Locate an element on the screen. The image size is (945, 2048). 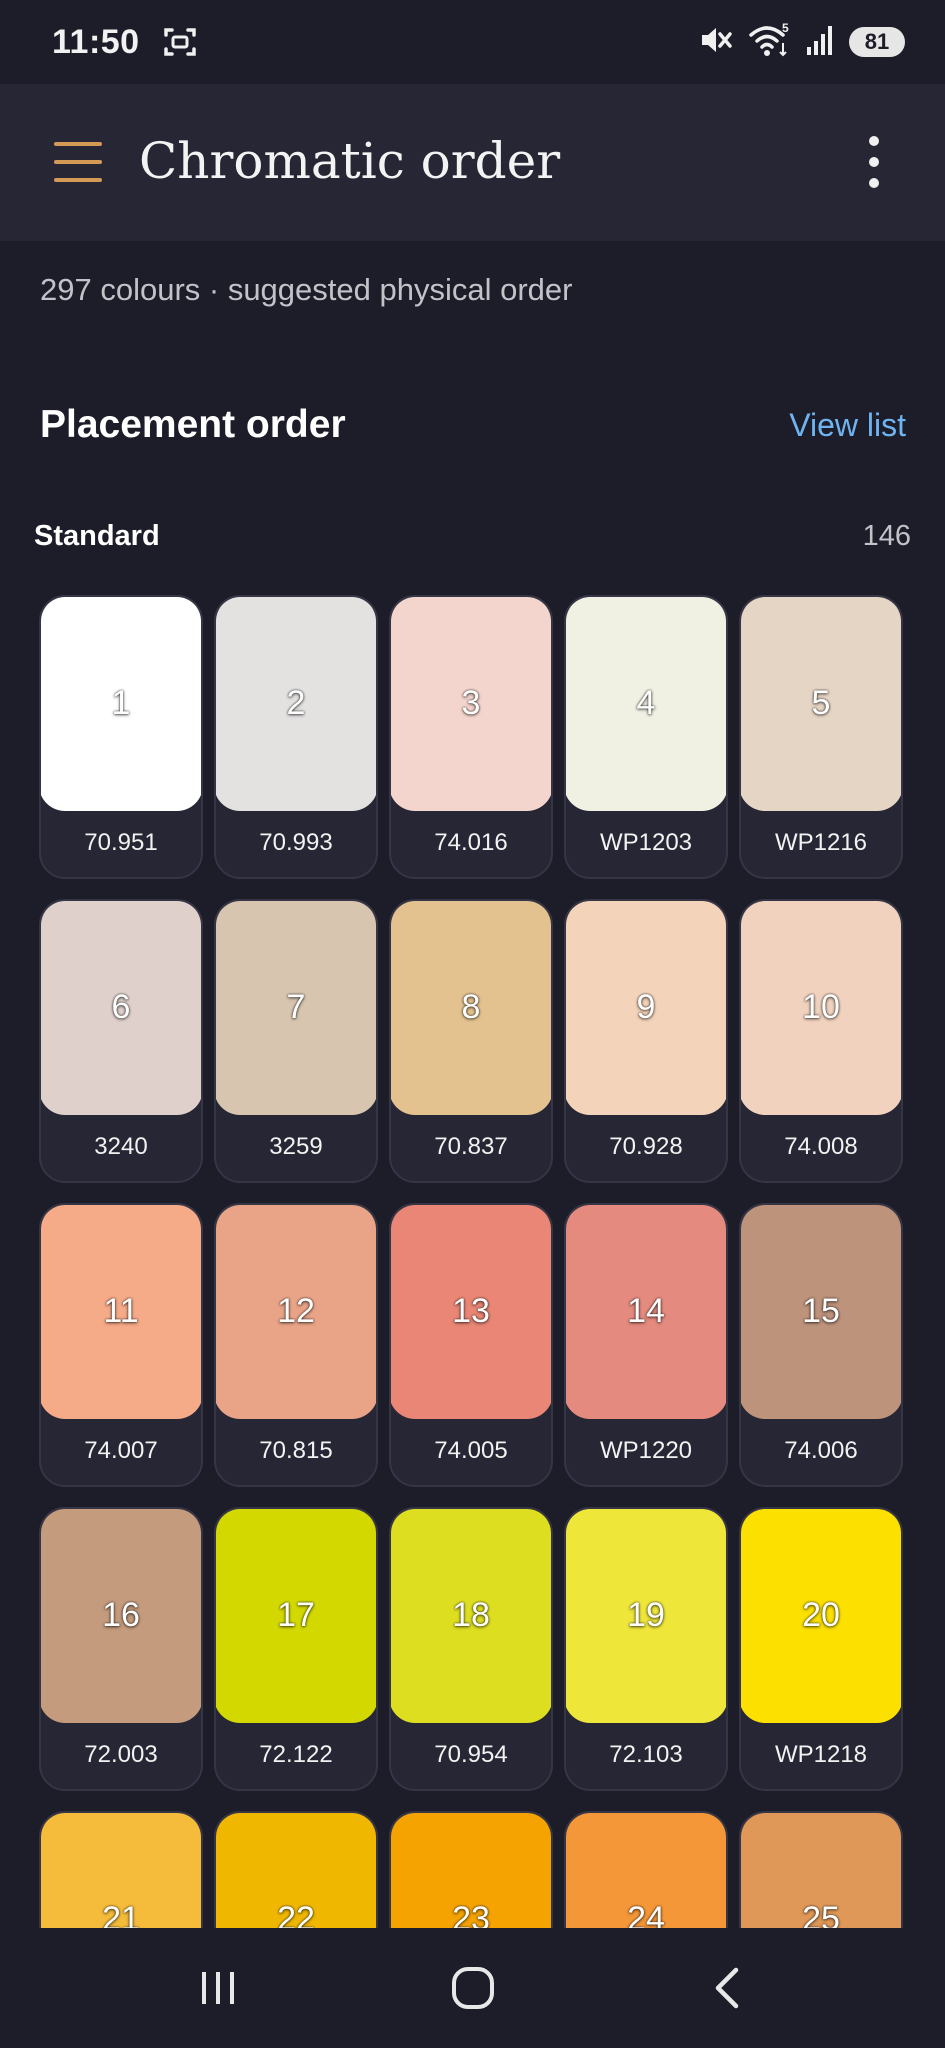
color-code: WP1220 is located at coordinates (646, 1450).